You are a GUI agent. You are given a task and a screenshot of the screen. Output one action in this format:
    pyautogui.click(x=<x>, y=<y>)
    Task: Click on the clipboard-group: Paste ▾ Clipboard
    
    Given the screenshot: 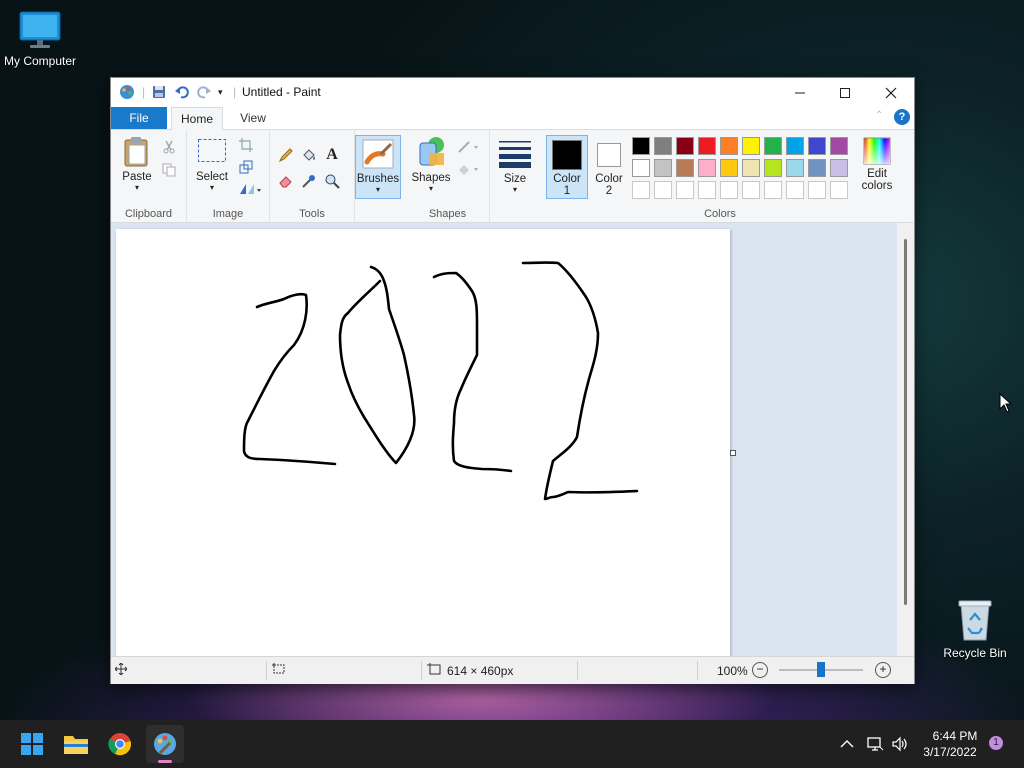 What is the action you would take?
    pyautogui.click(x=149, y=176)
    